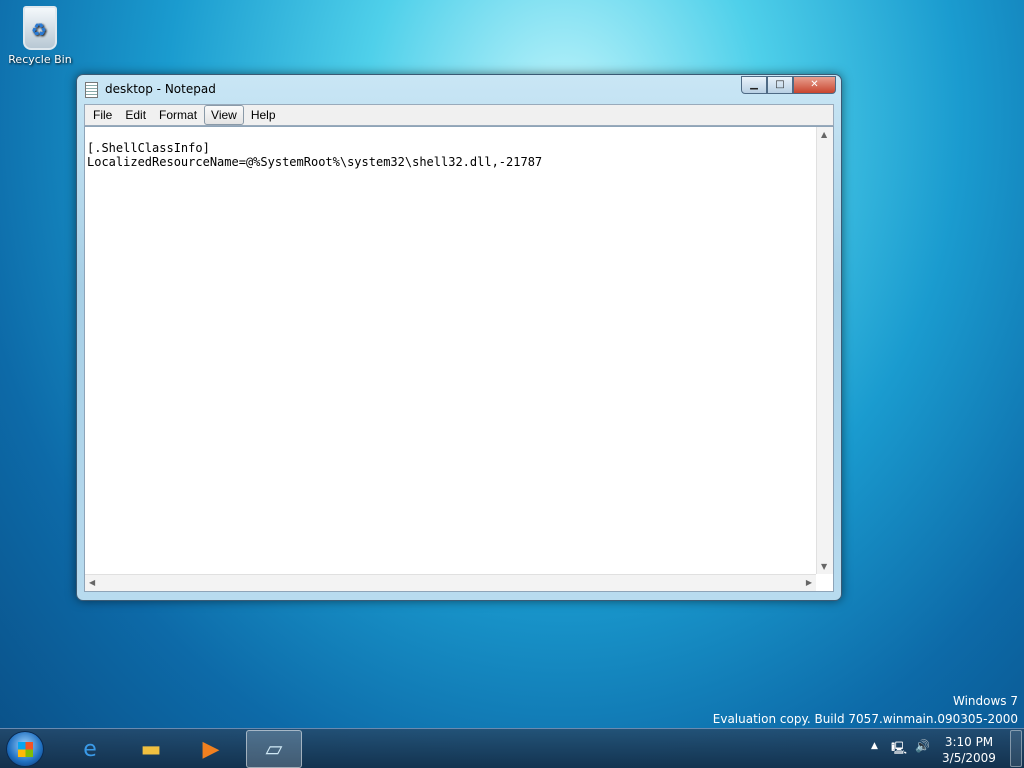  What do you see at coordinates (274, 749) in the screenshot?
I see `notepad-taskbar-button: ▱` at bounding box center [274, 749].